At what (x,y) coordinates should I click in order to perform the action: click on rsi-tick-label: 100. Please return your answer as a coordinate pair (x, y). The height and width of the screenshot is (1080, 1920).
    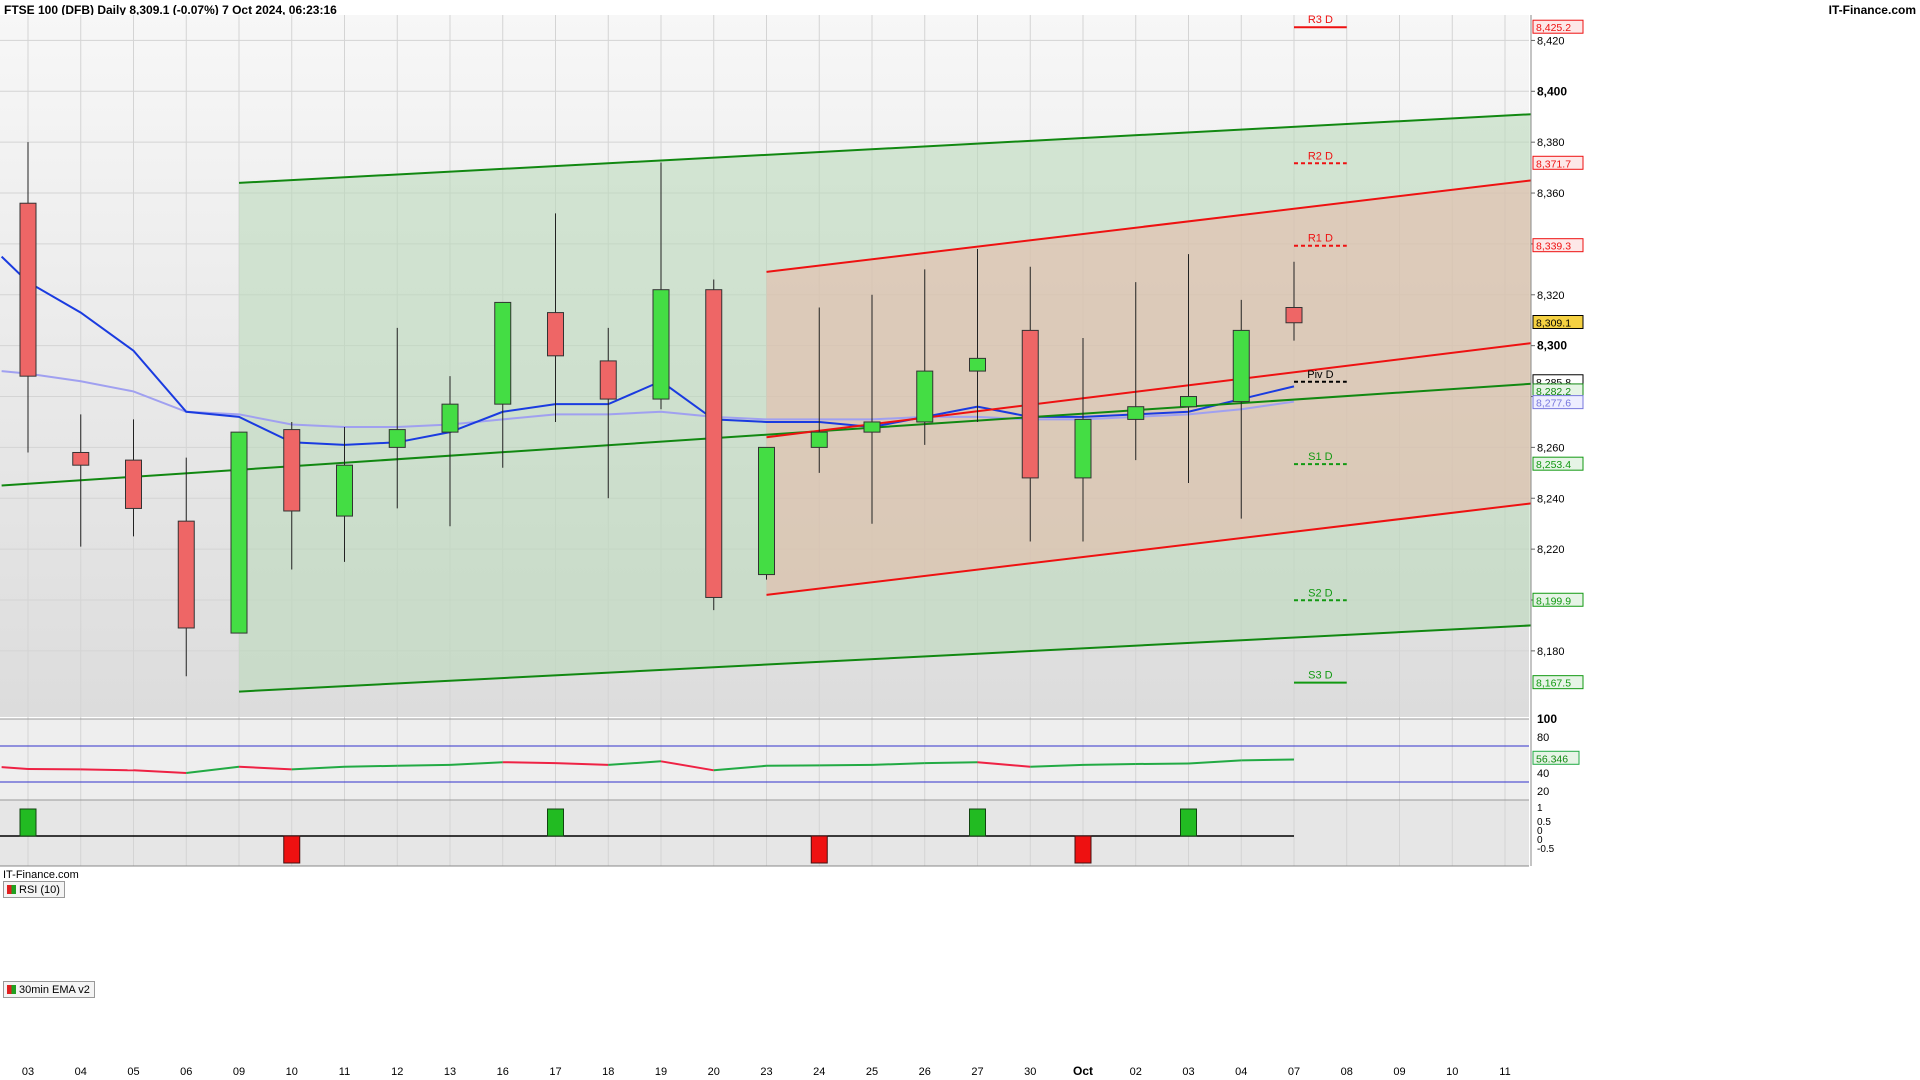
    Looking at the image, I should click on (1547, 719).